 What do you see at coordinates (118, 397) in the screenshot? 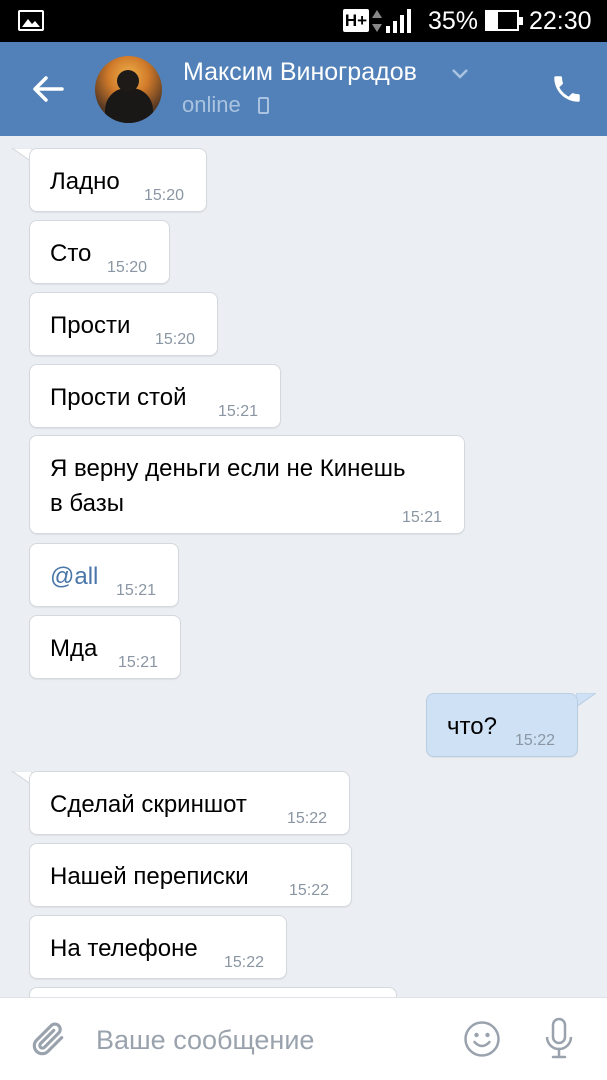
I see `message-text: Прости стой` at bounding box center [118, 397].